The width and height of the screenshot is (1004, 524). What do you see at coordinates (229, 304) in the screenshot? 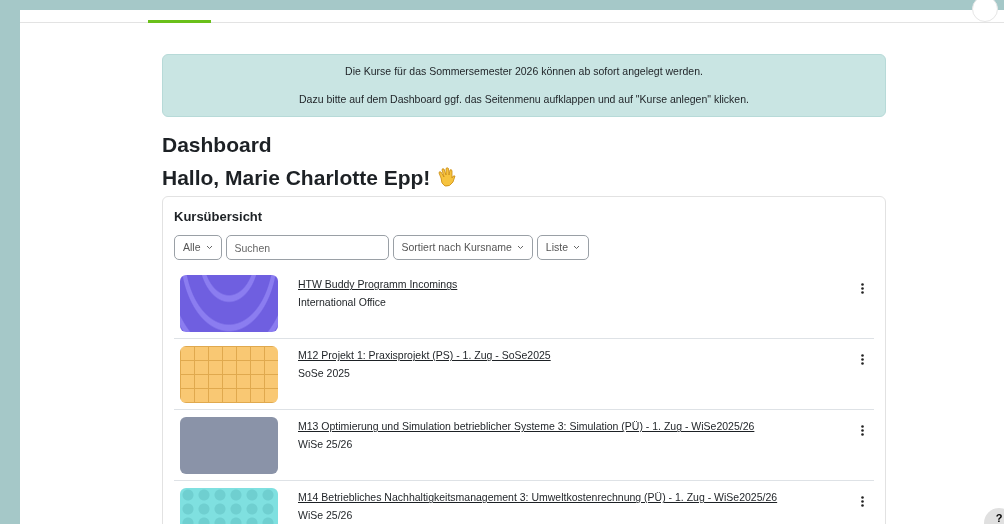
I see `course-image` at bounding box center [229, 304].